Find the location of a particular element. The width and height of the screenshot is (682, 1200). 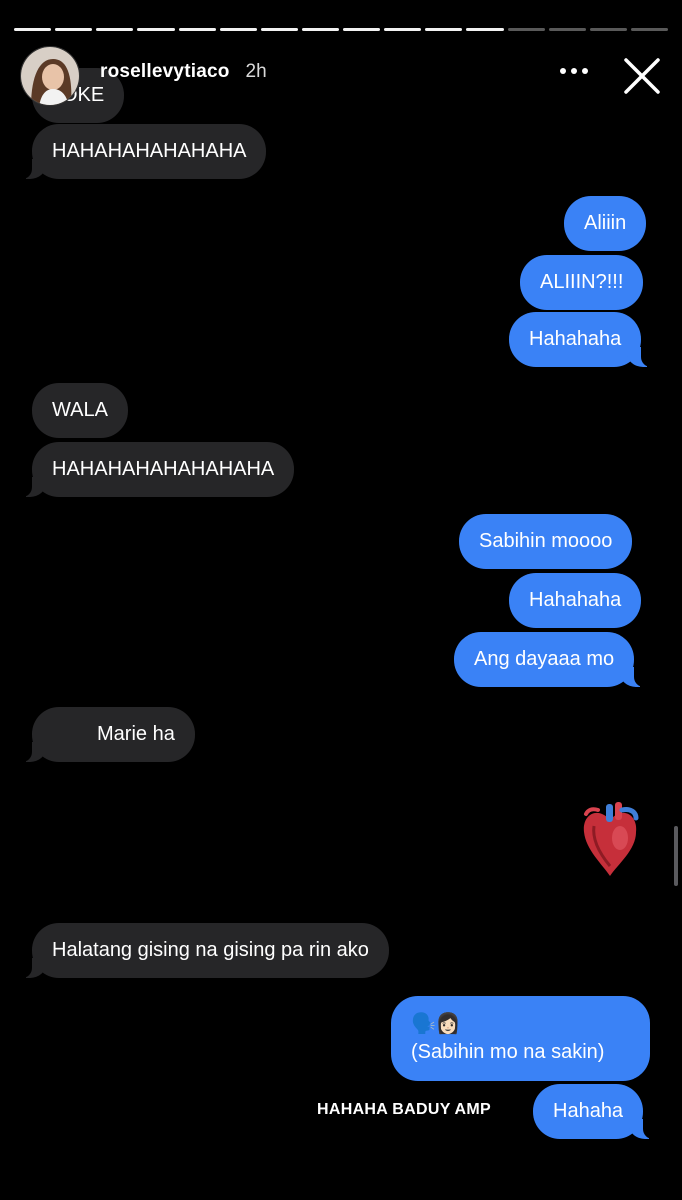

message-text: (Sabihin mo na sakin) is located at coordinates (508, 1052).